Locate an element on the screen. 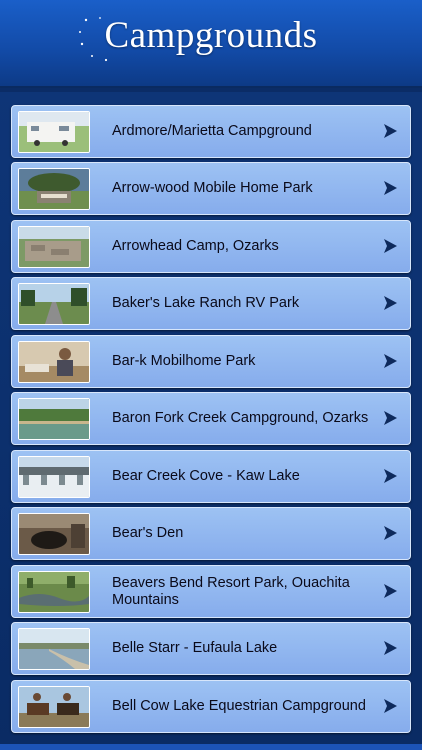 The image size is (422, 750). list-item: Bell Cow Lake Equestrian Campground is located at coordinates (211, 706).